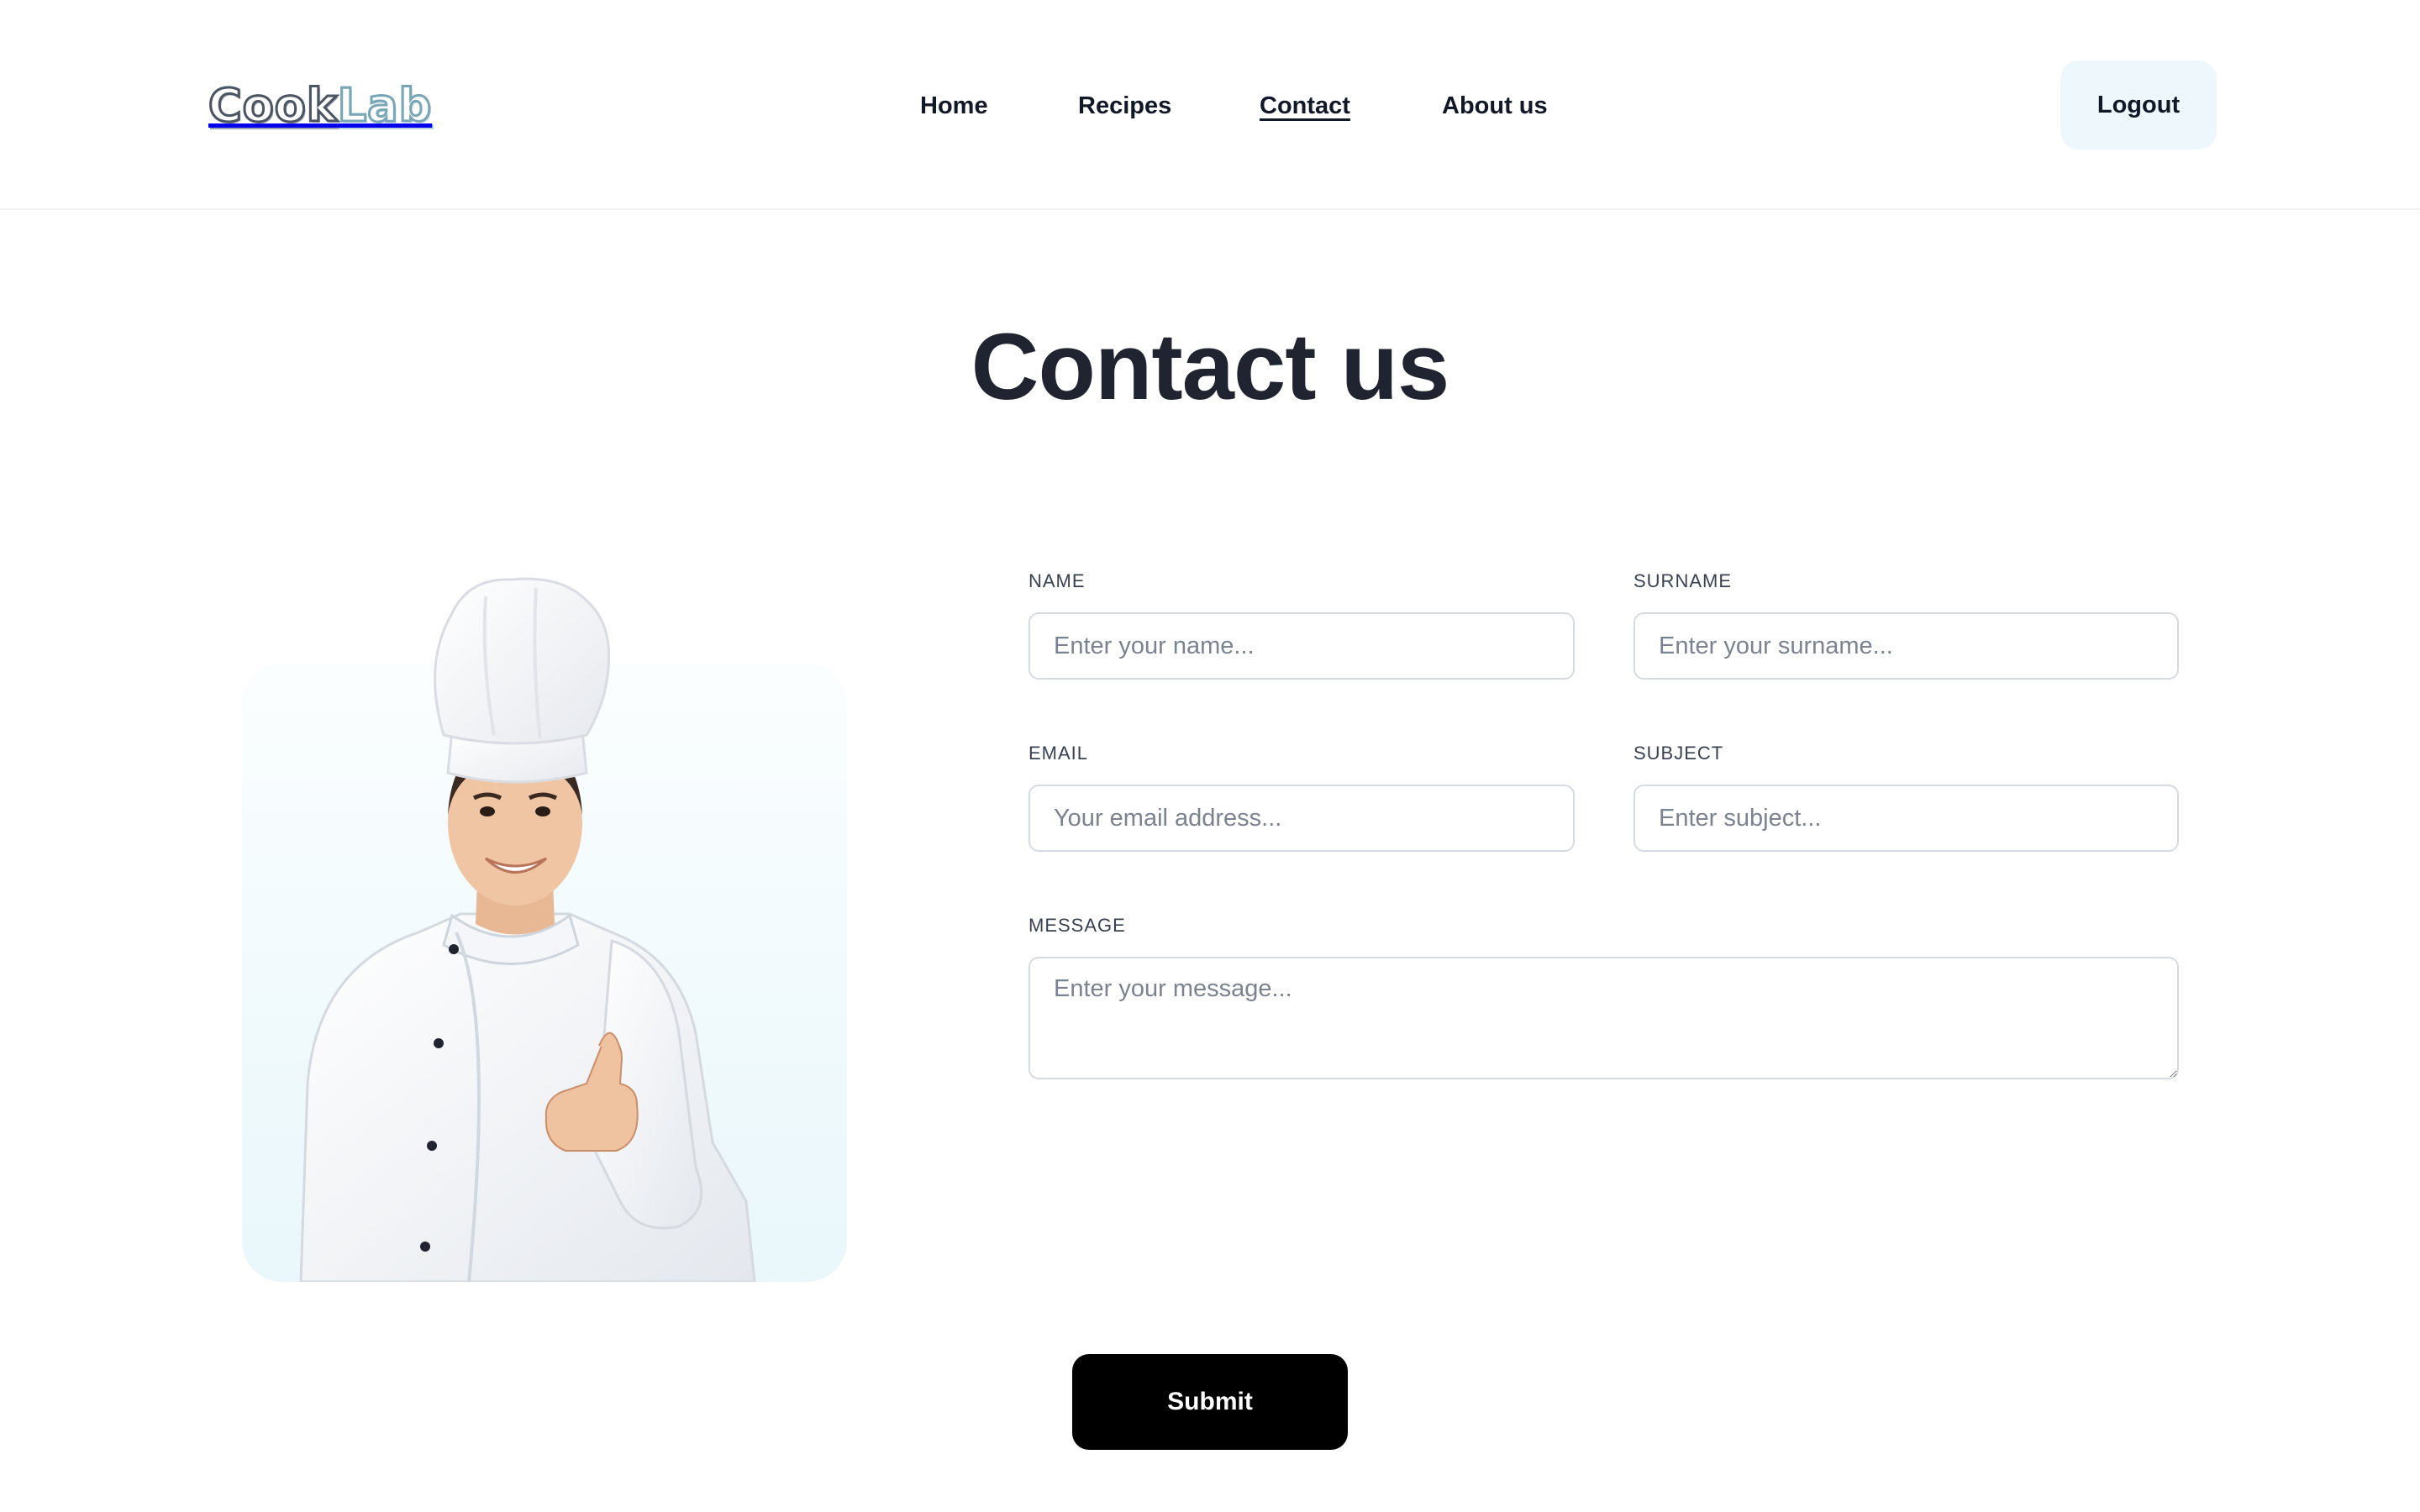 The height and width of the screenshot is (1512, 2420). I want to click on cooklab-logo: Cook Lab, so click(321, 105).